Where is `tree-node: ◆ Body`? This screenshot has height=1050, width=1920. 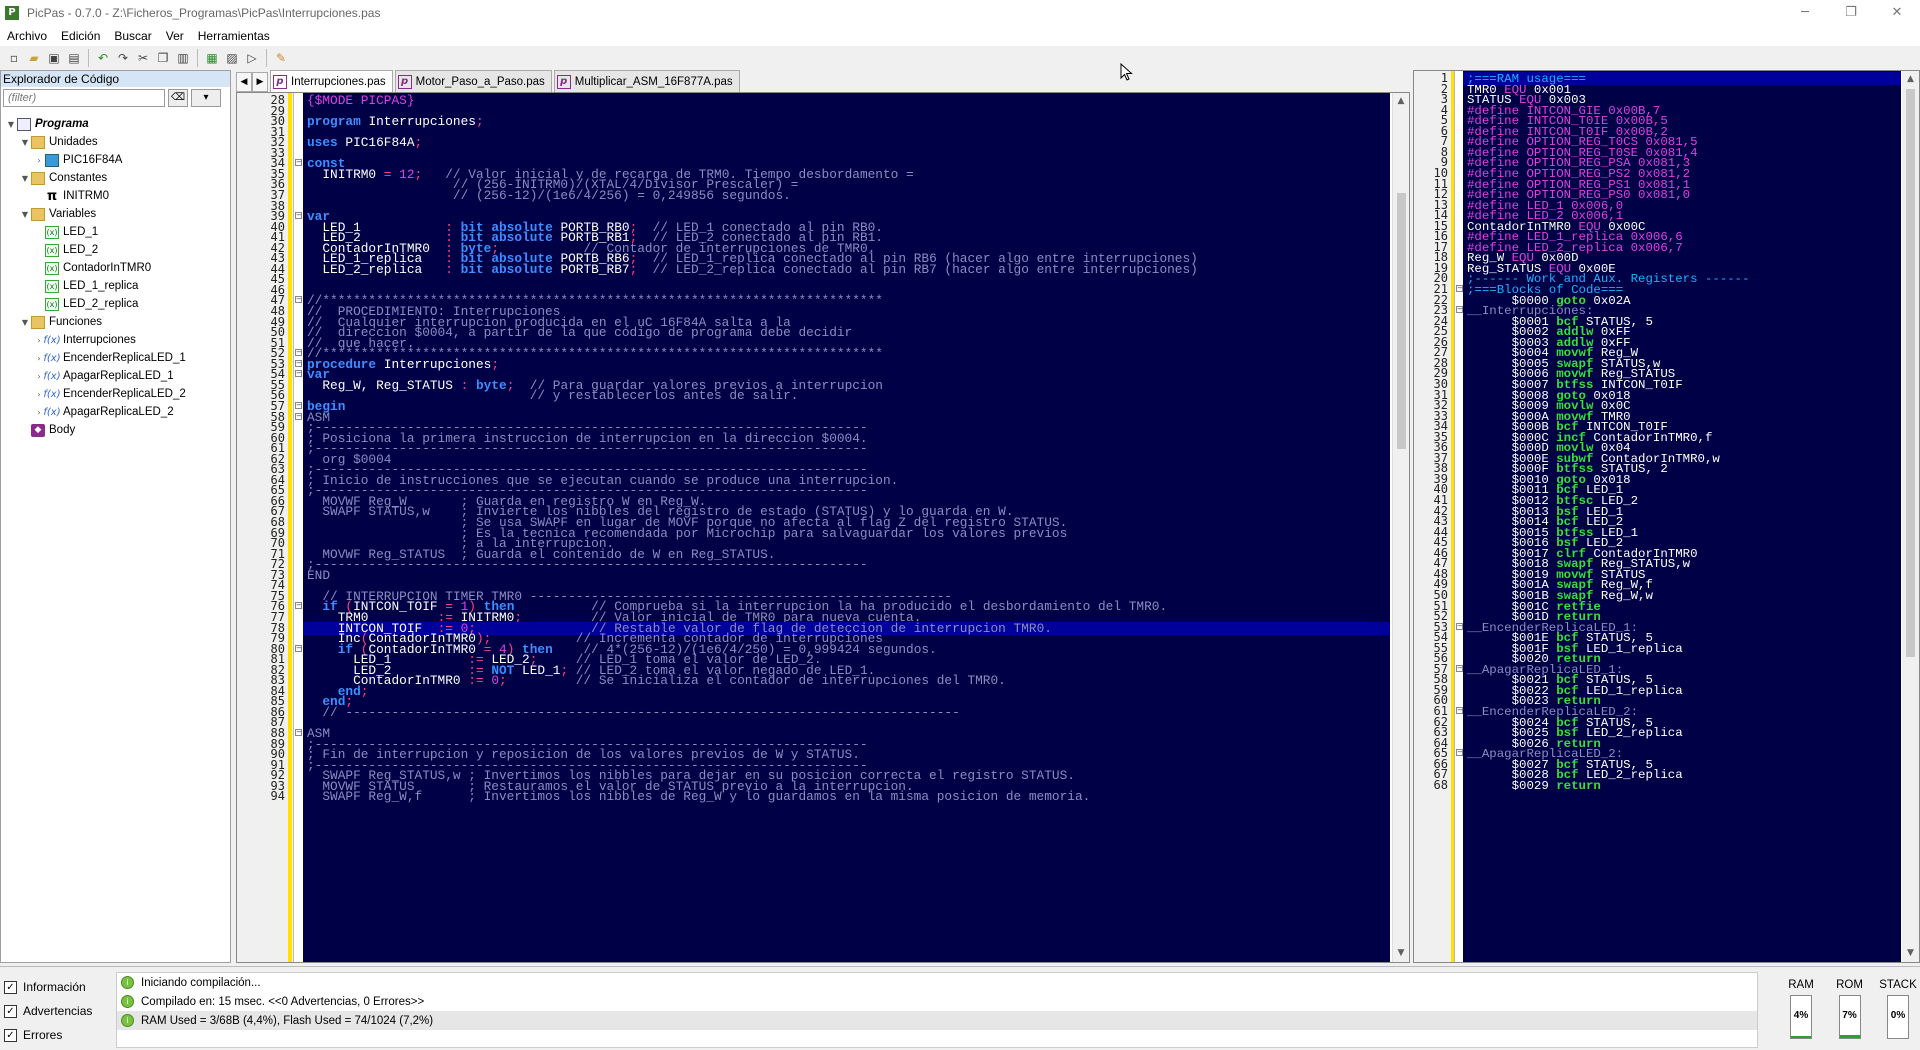
tree-node: ◆ Body is located at coordinates (115, 430).